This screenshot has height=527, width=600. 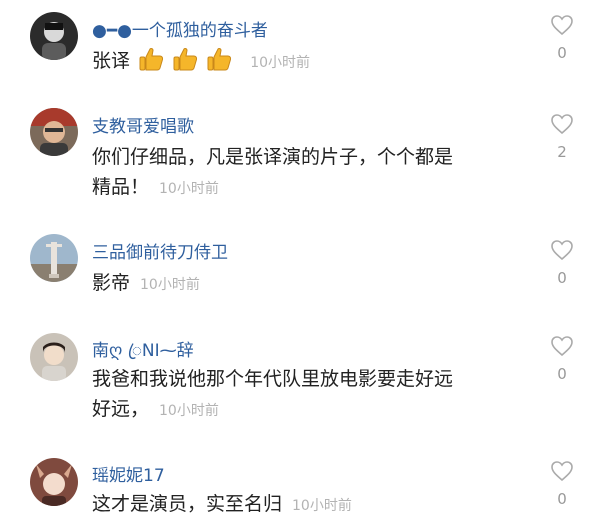 I want to click on username: ●━●一个孤独的奋斗者, so click(x=180, y=28).